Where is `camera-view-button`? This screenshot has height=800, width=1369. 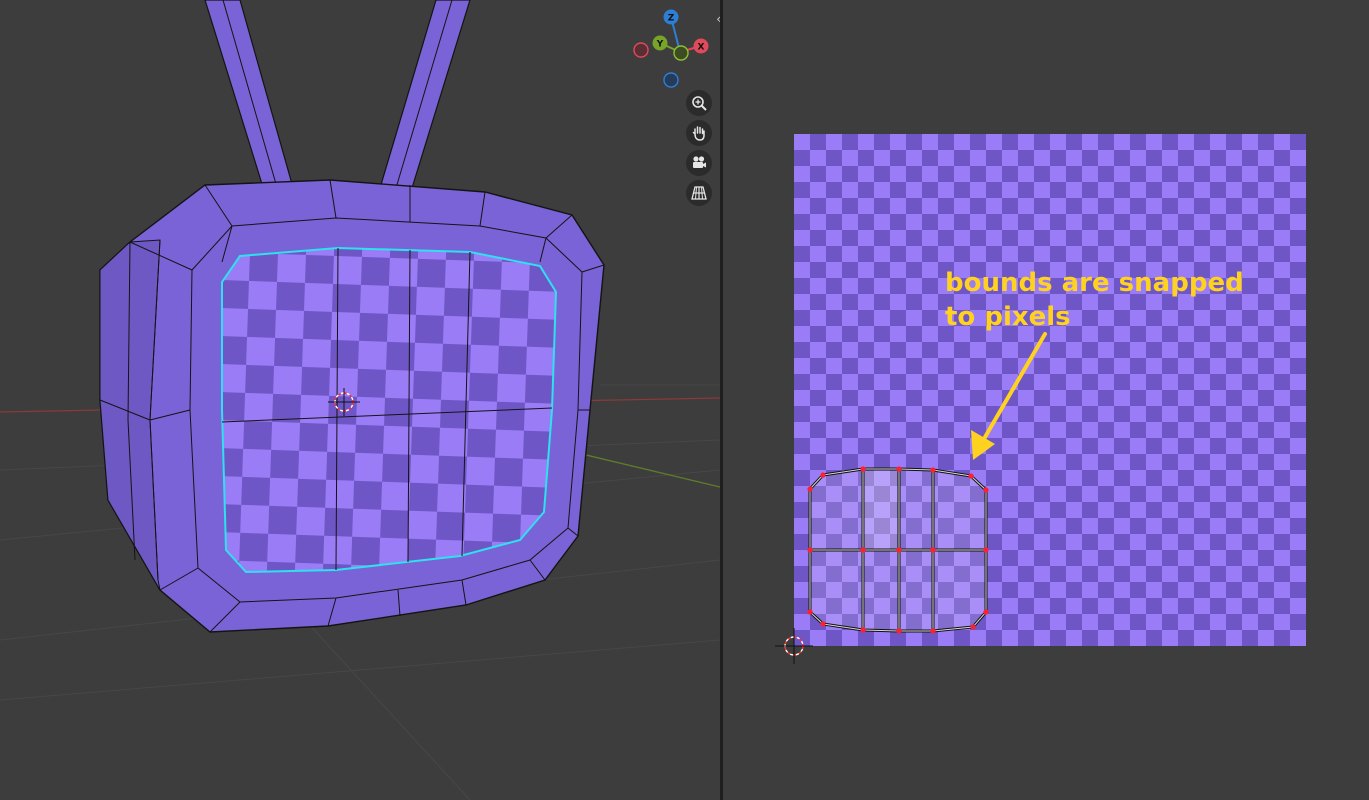 camera-view-button is located at coordinates (699, 163).